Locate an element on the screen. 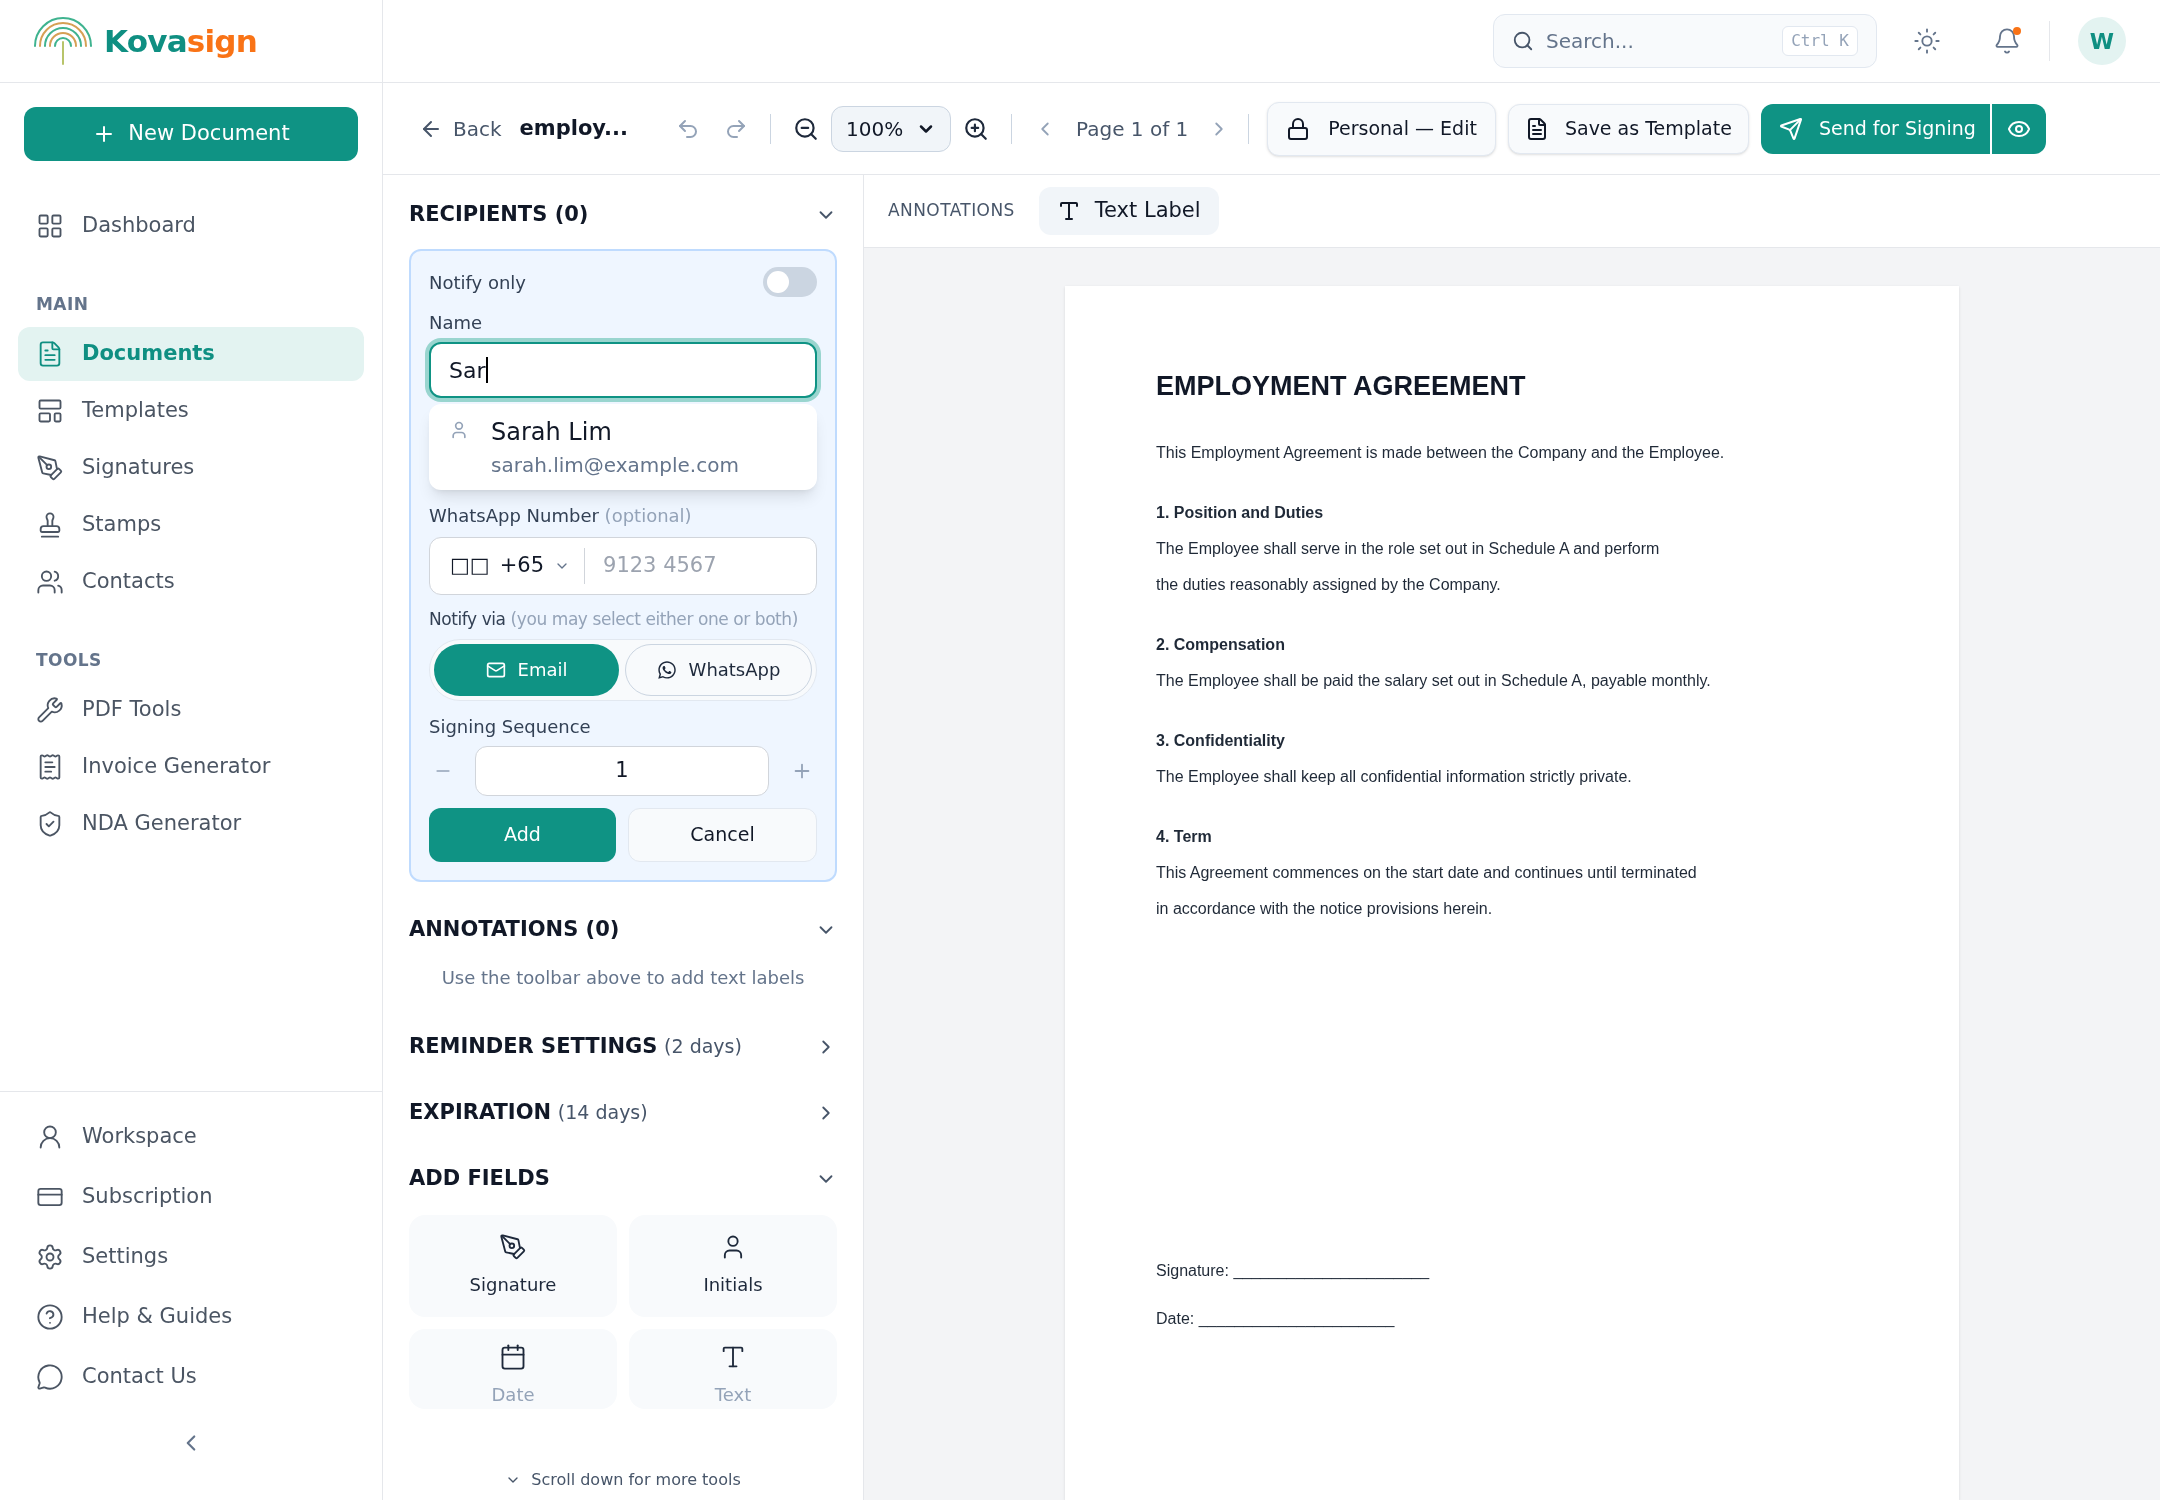  sequence-field: 1 is located at coordinates (622, 770).